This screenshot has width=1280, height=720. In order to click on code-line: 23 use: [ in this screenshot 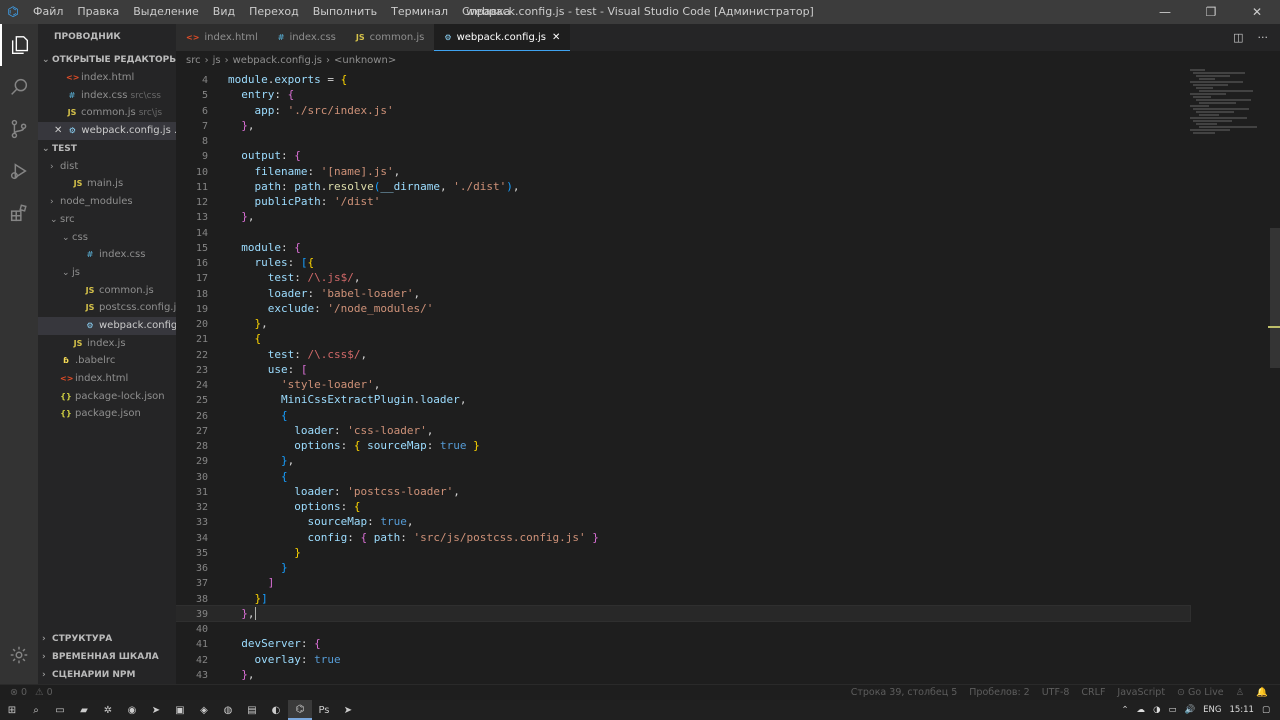, I will do `click(683, 369)`.